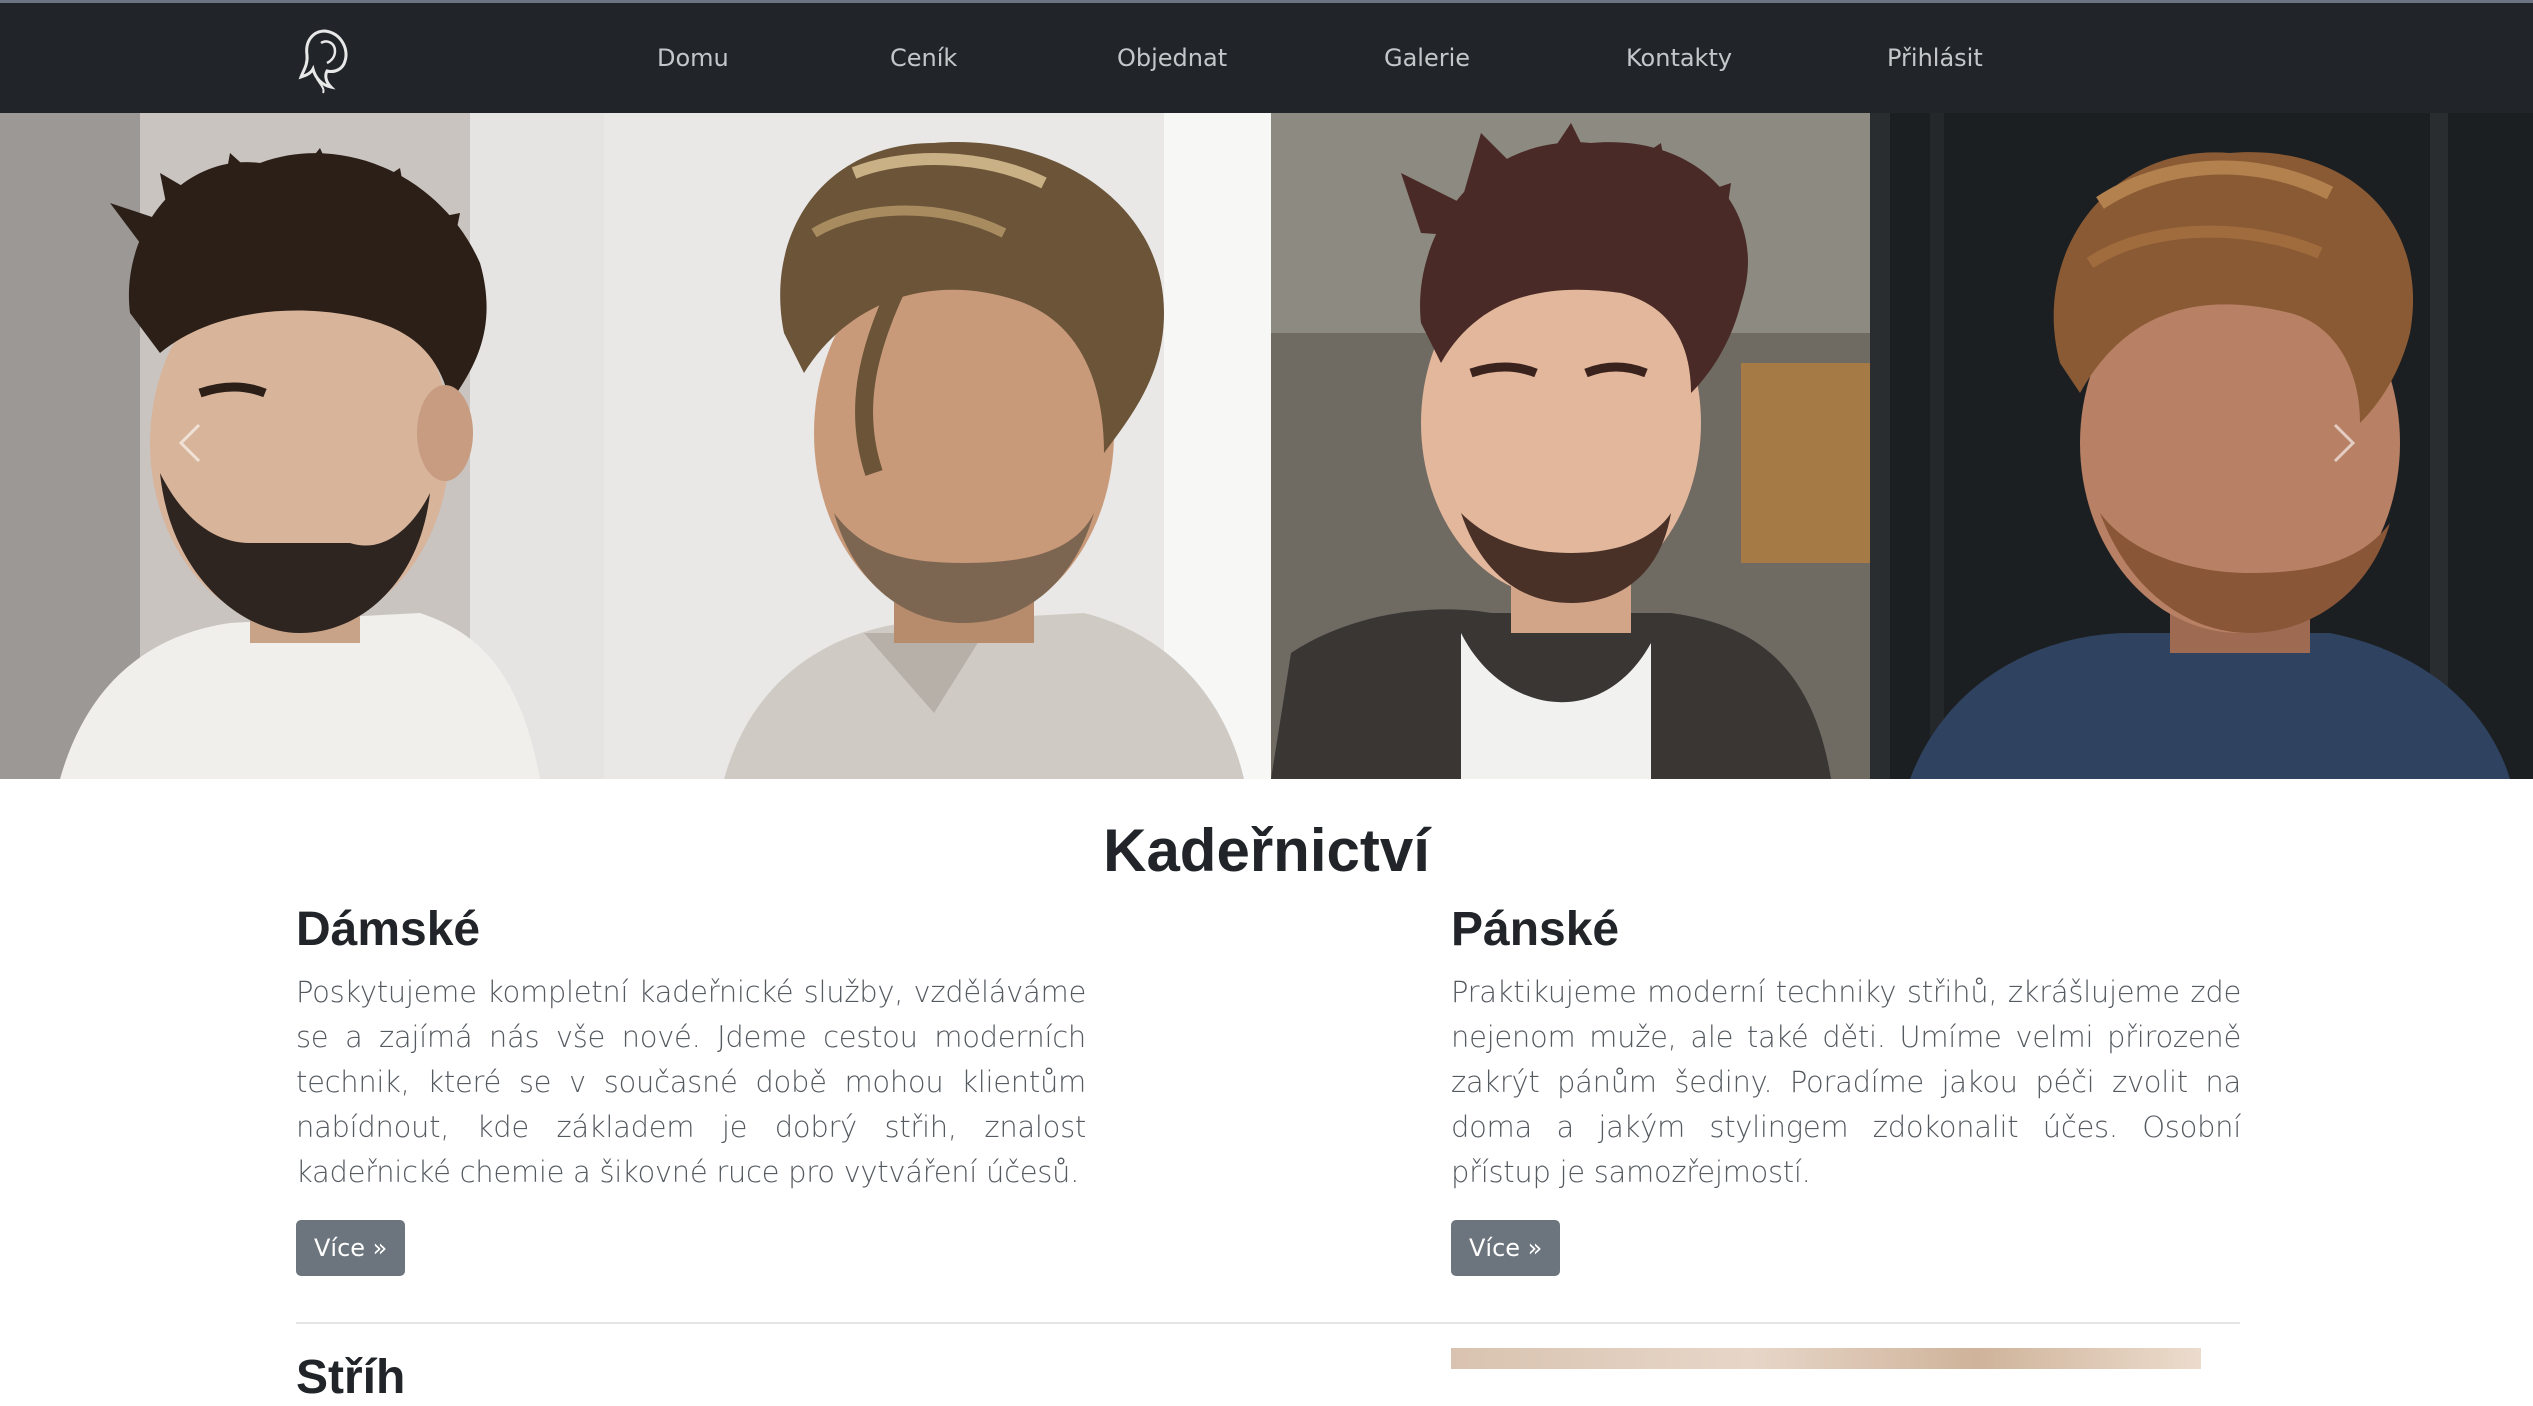 The image size is (2533, 1406). Describe the element at coordinates (1172, 58) in the screenshot. I see `nav-item-objednat: Objednat` at that location.